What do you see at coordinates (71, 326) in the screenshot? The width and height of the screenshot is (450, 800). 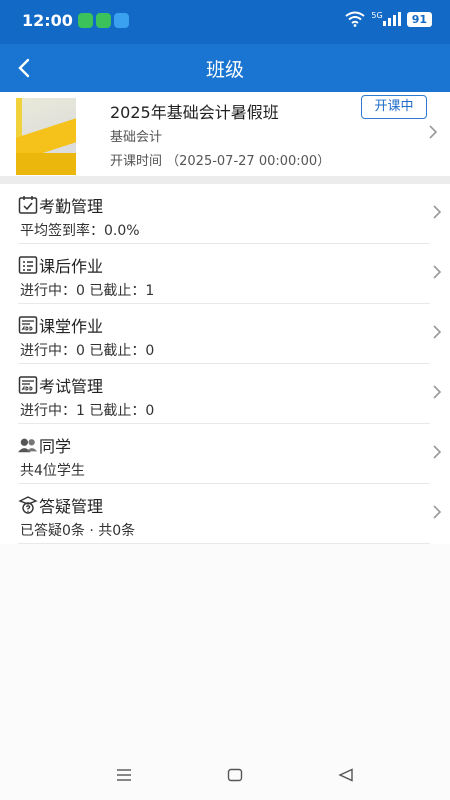 I see `menu-item-label: 课堂作业` at bounding box center [71, 326].